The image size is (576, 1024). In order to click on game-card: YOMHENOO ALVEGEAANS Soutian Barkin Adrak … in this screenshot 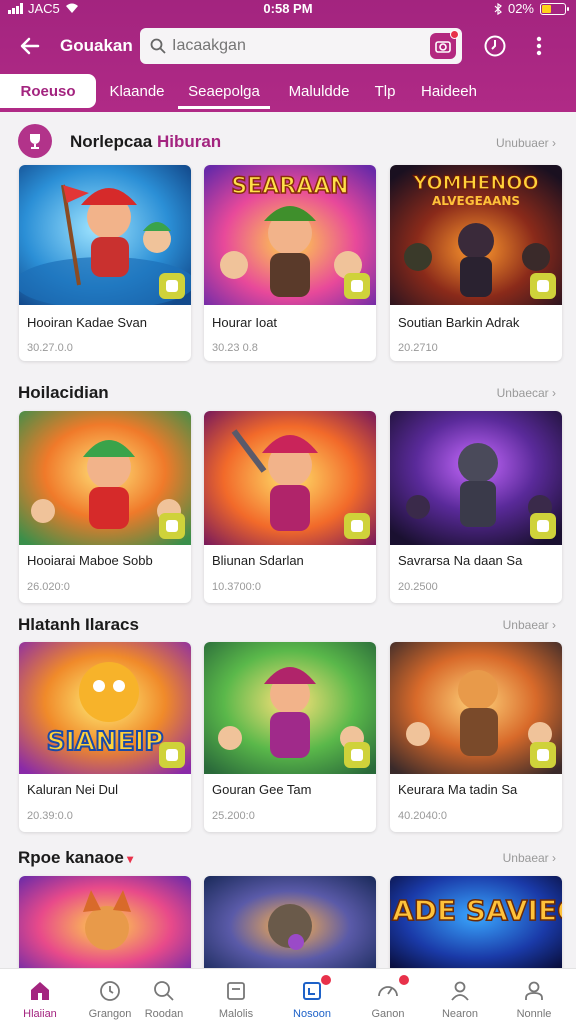, I will do `click(476, 263)`.